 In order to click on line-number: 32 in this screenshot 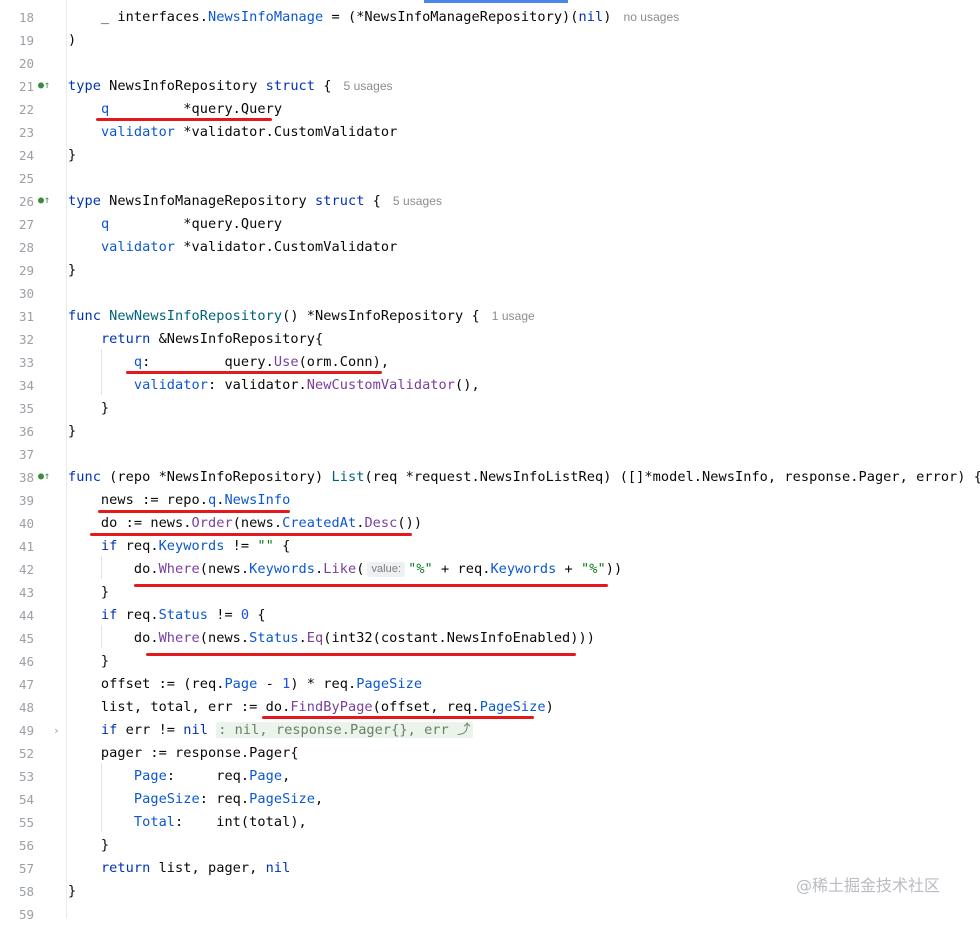, I will do `click(26, 339)`.